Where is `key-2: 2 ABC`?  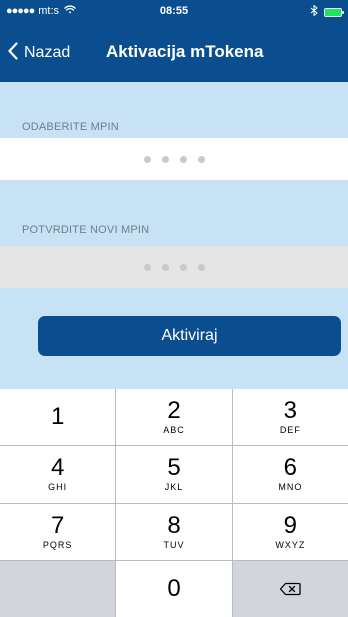
key-2: 2 ABC is located at coordinates (174, 417).